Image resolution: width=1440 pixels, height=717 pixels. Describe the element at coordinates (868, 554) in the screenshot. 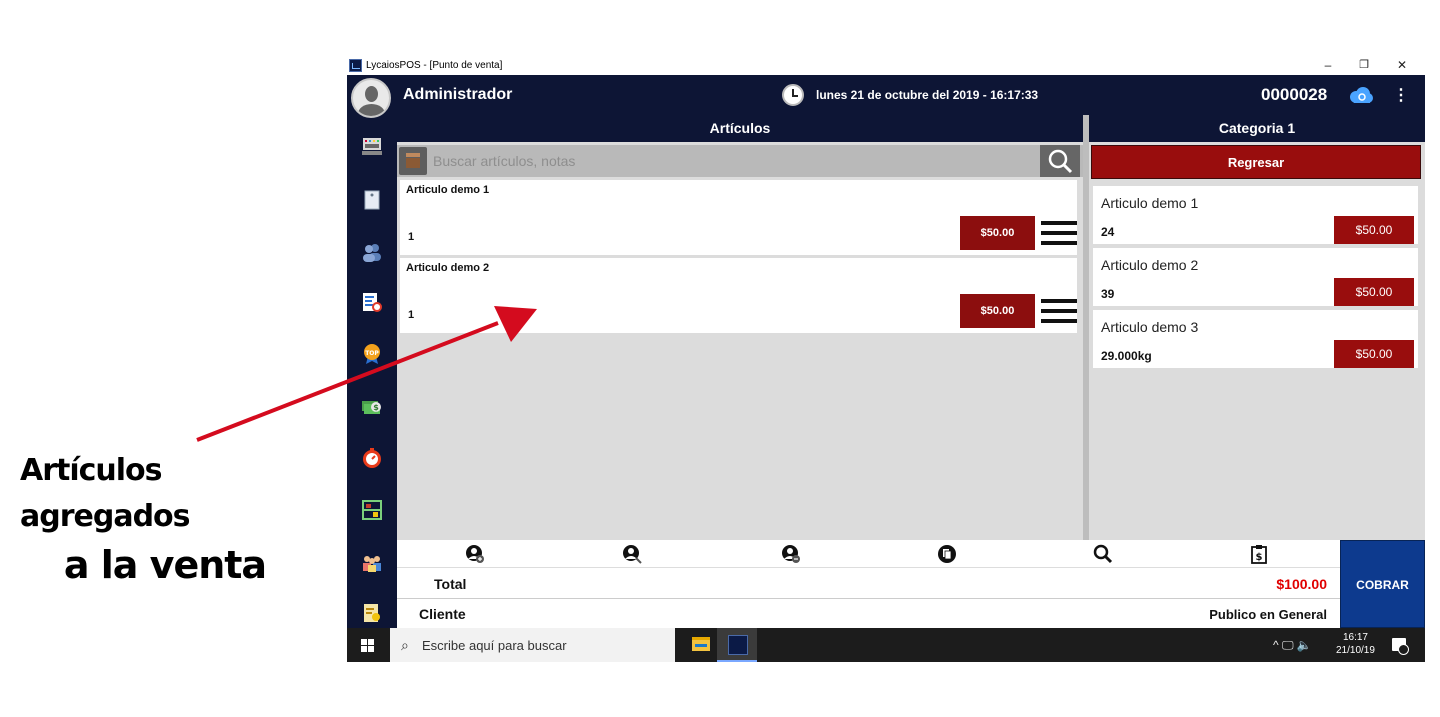

I see `action-toolbar: $` at that location.